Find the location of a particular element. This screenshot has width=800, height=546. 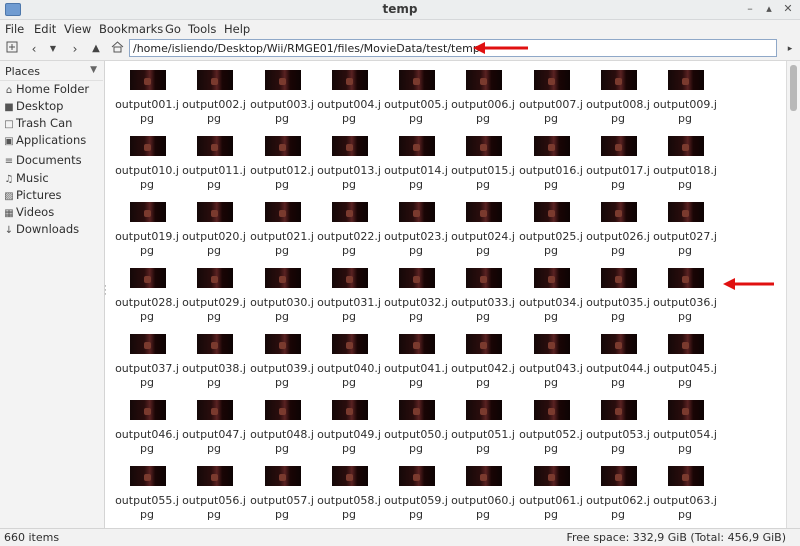

file-item: output042.jpg is located at coordinates (483, 365).